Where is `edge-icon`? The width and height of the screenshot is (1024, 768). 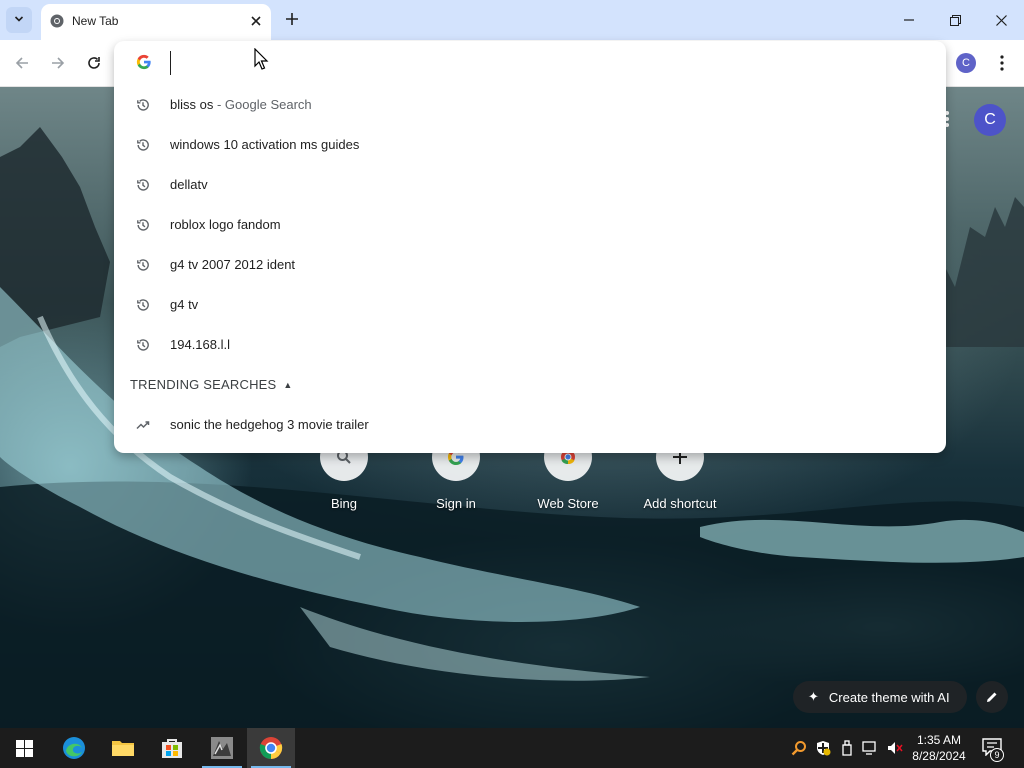
edge-icon is located at coordinates (74, 748).